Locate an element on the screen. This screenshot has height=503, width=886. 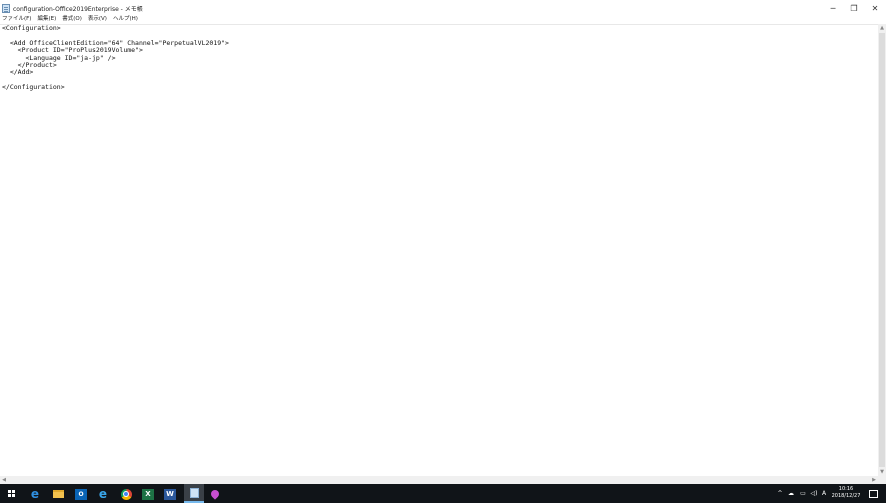
scroll-thumb is located at coordinates (882, 250).